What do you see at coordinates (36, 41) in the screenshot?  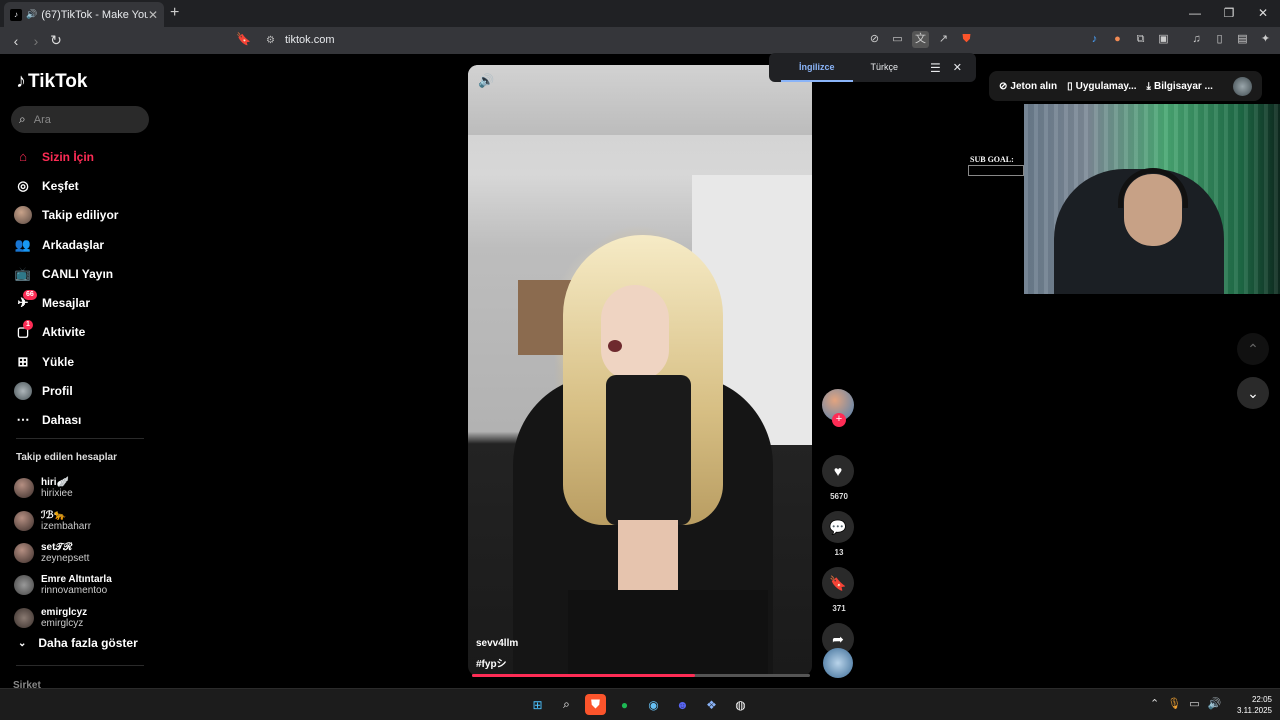 I see `forward-arrow-icon: ›` at bounding box center [36, 41].